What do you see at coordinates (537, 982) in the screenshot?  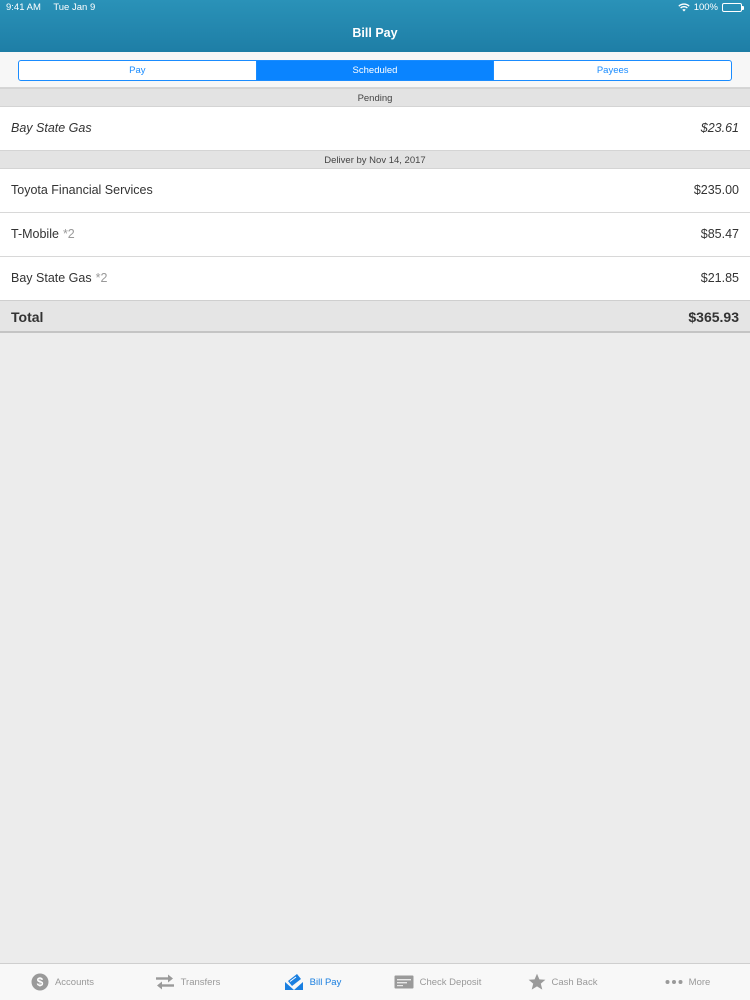 I see `star-icon` at bounding box center [537, 982].